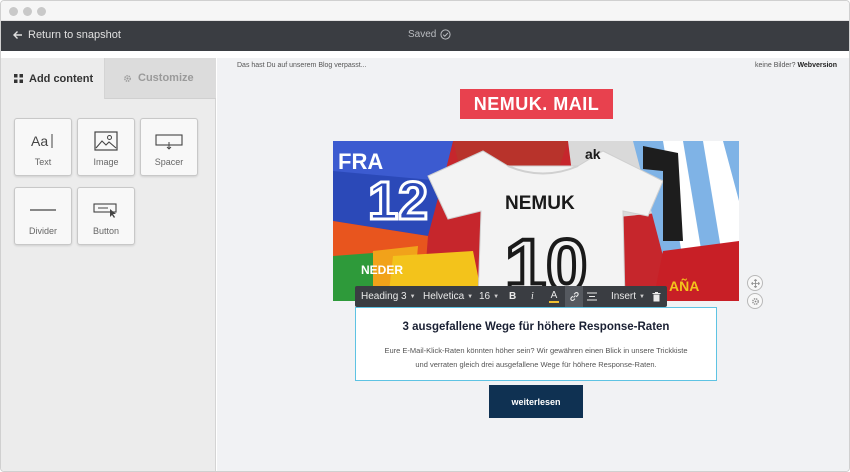 Image resolution: width=850 pixels, height=472 pixels. I want to click on text-color-button: A, so click(554, 296).